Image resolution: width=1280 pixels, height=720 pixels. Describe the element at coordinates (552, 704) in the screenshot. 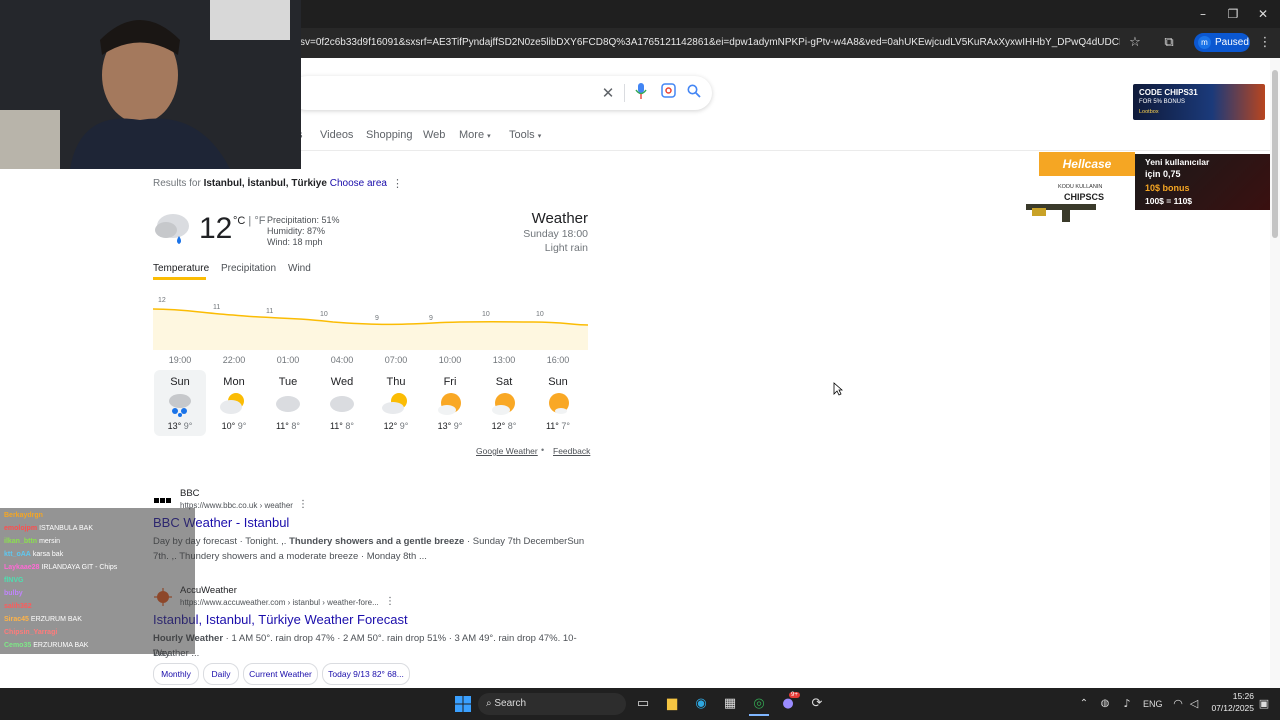

I see `taskbar-search: ⌕ Search` at that location.